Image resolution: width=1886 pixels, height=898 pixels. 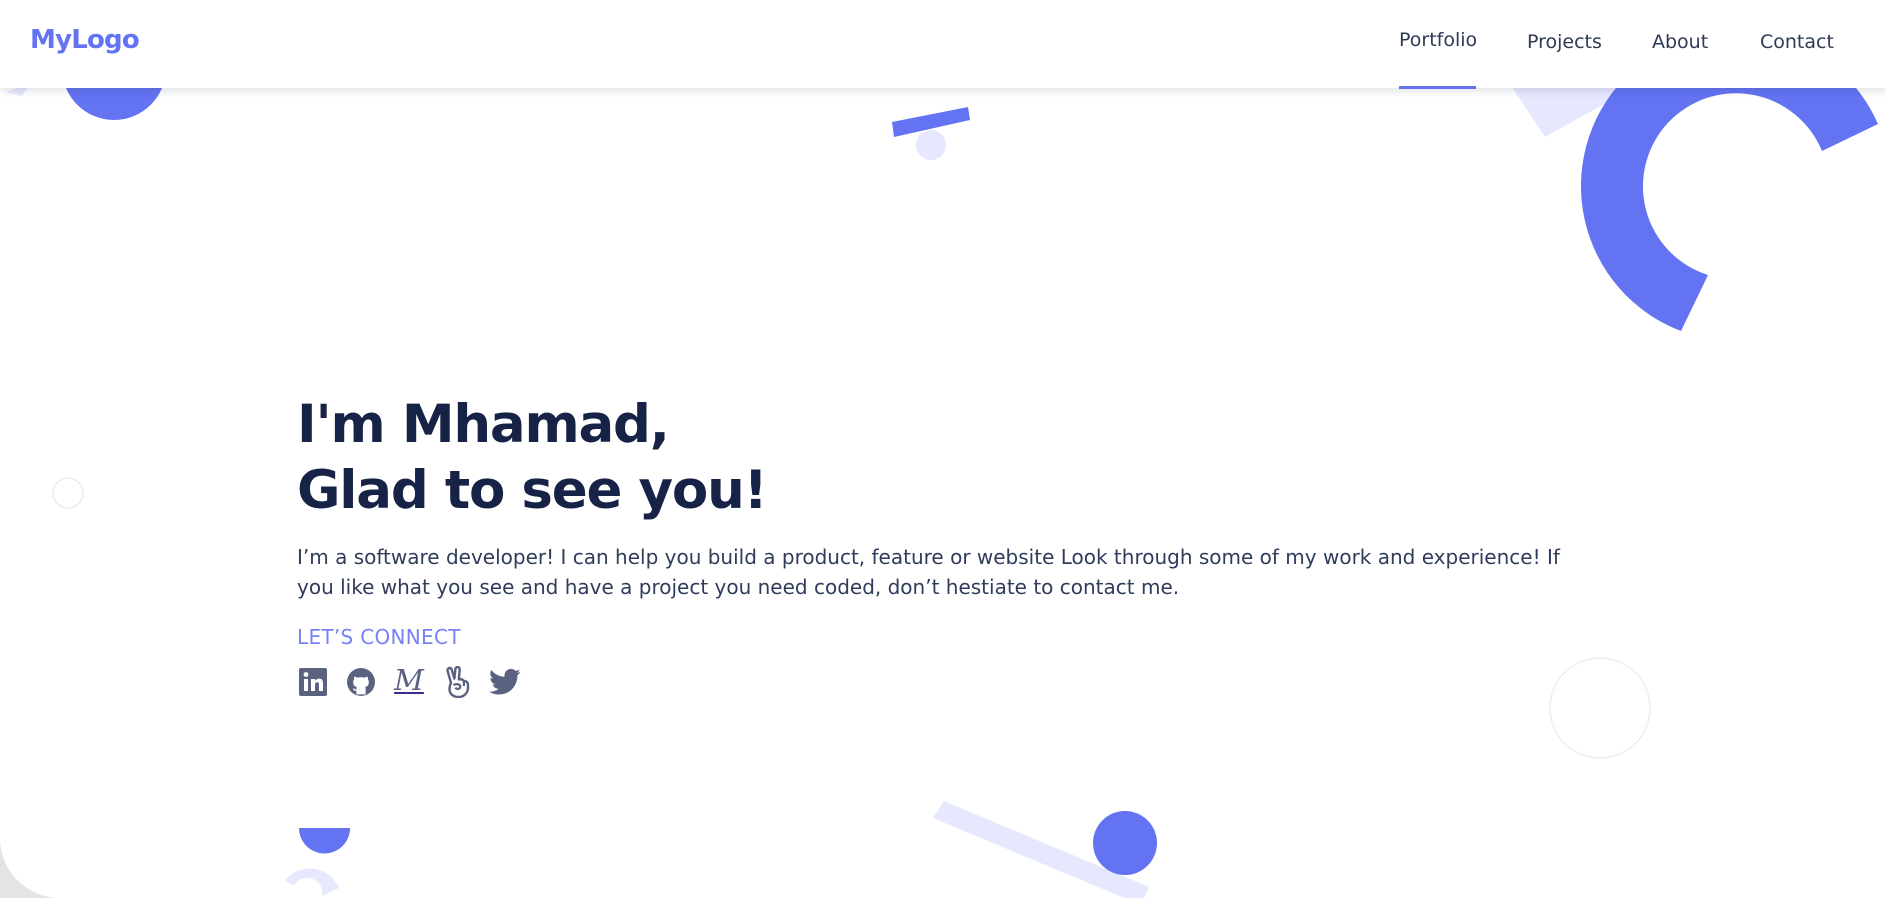 What do you see at coordinates (532, 490) in the screenshot?
I see `hero-title-line-2: Glad to see you!` at bounding box center [532, 490].